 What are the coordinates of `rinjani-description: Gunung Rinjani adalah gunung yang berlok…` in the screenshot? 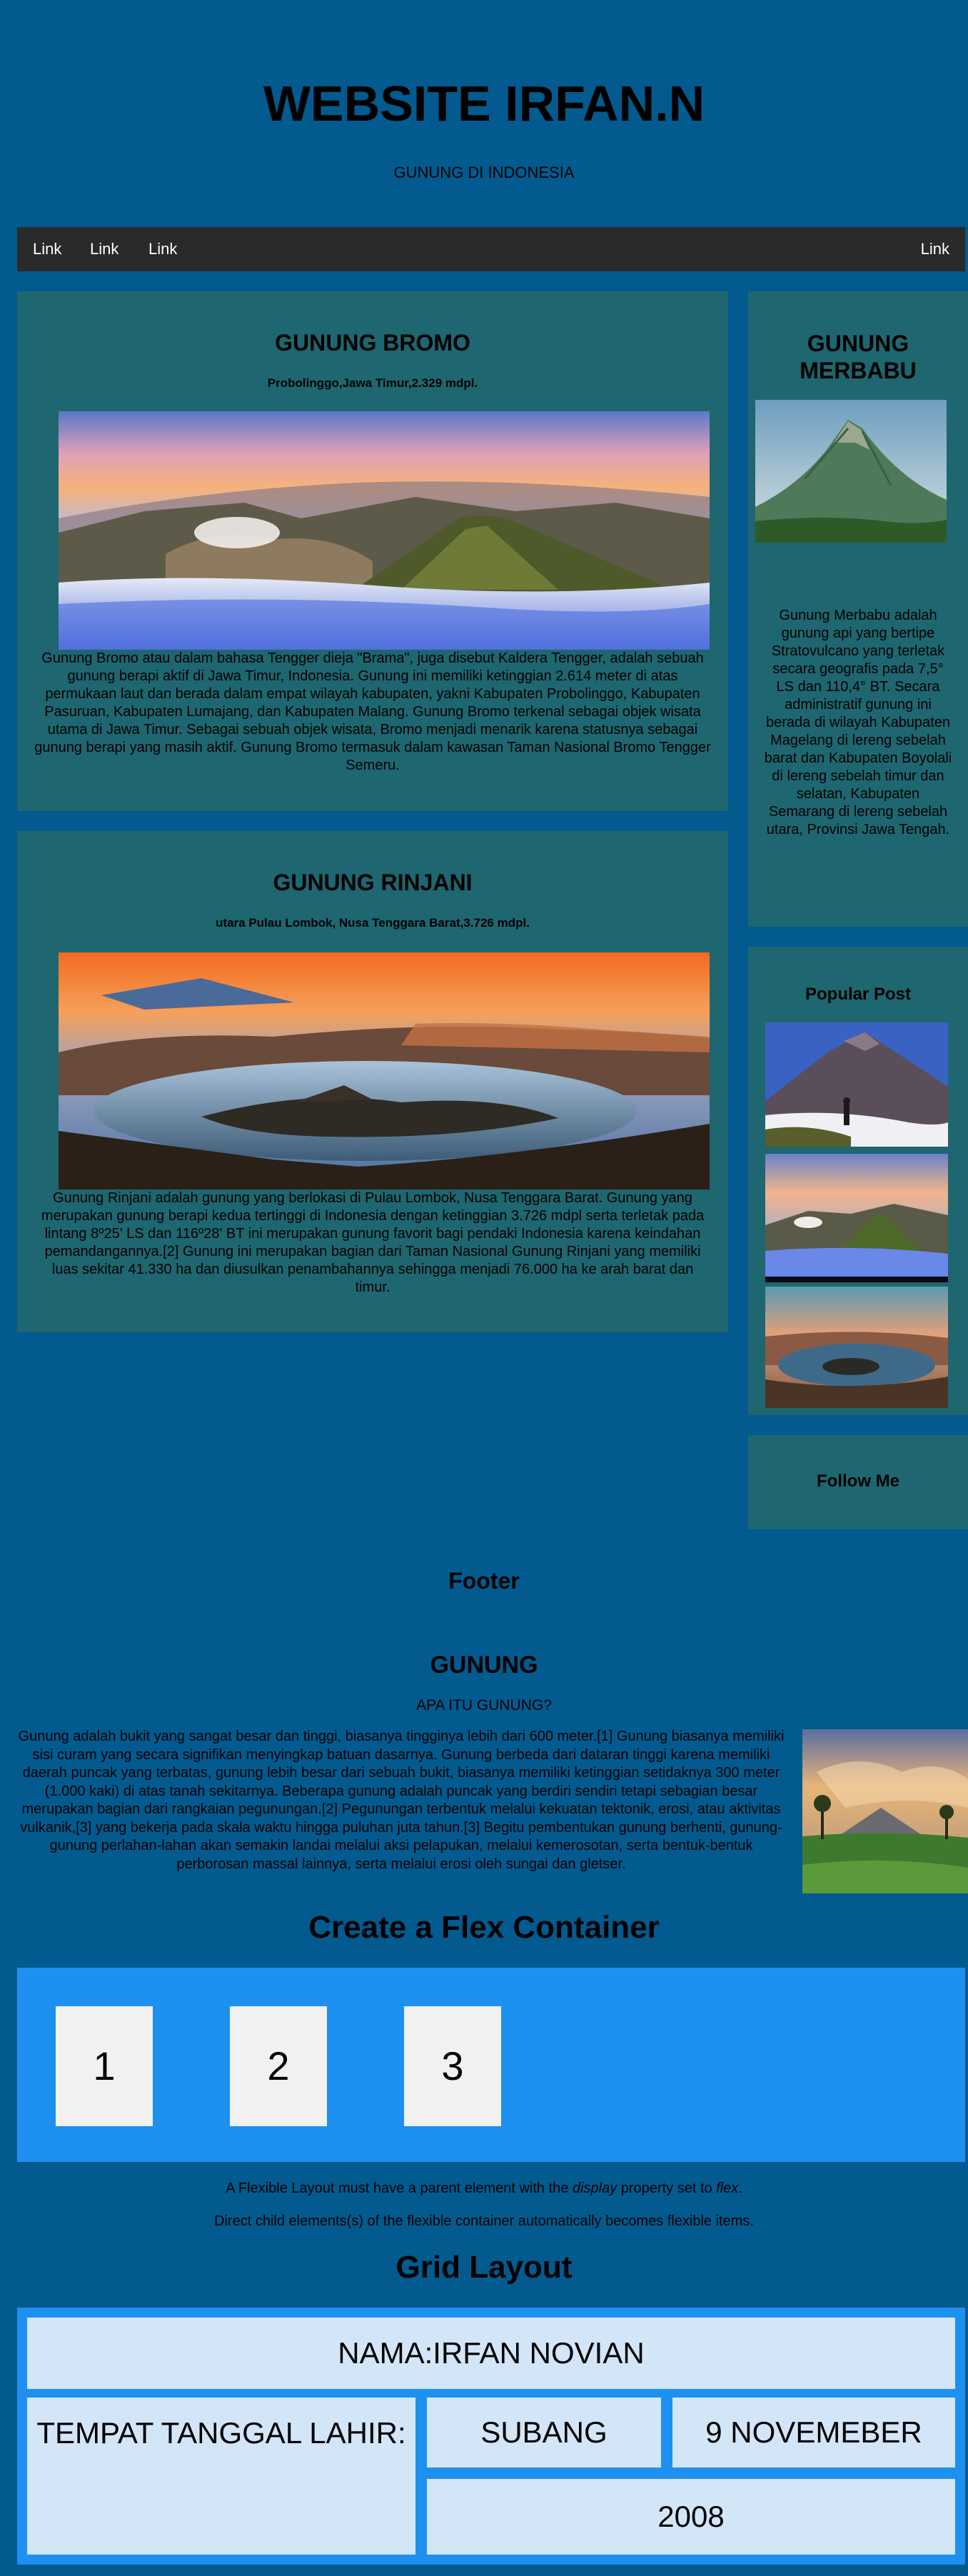 It's located at (373, 1242).